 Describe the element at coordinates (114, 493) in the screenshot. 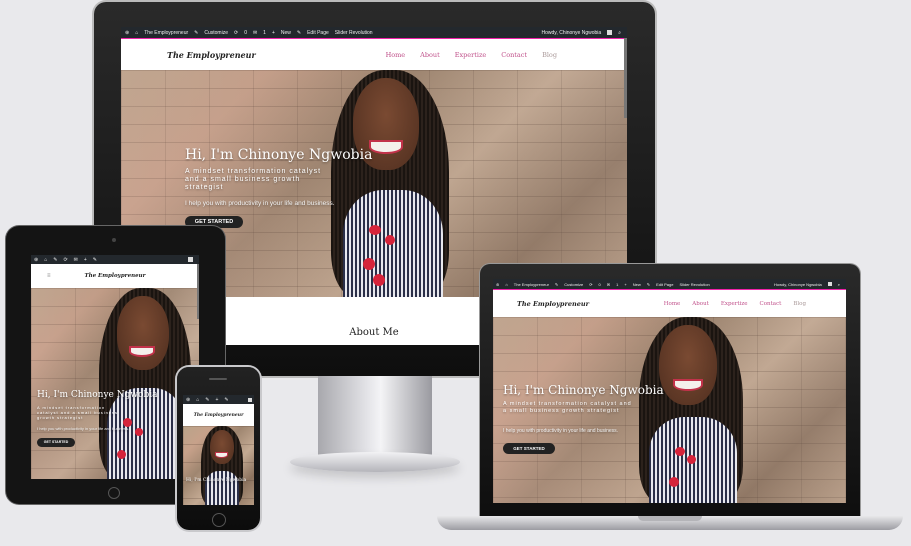

I see `tablet-home-button` at that location.